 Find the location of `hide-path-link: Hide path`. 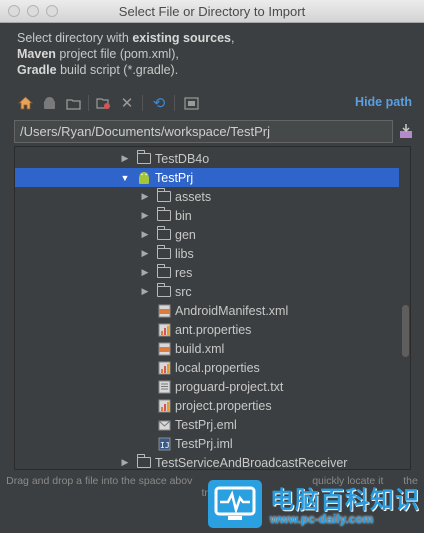

hide-path-link: Hide path is located at coordinates (383, 102).